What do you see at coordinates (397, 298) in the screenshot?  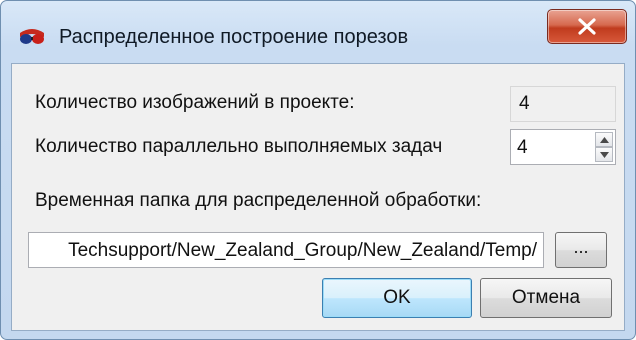 I see `ok-button: OK` at bounding box center [397, 298].